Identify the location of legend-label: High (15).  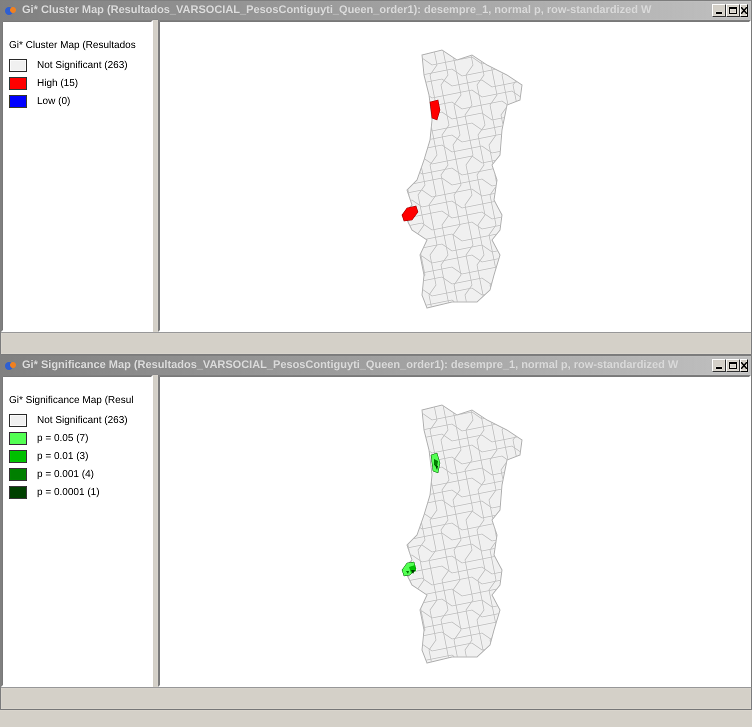
(57, 84).